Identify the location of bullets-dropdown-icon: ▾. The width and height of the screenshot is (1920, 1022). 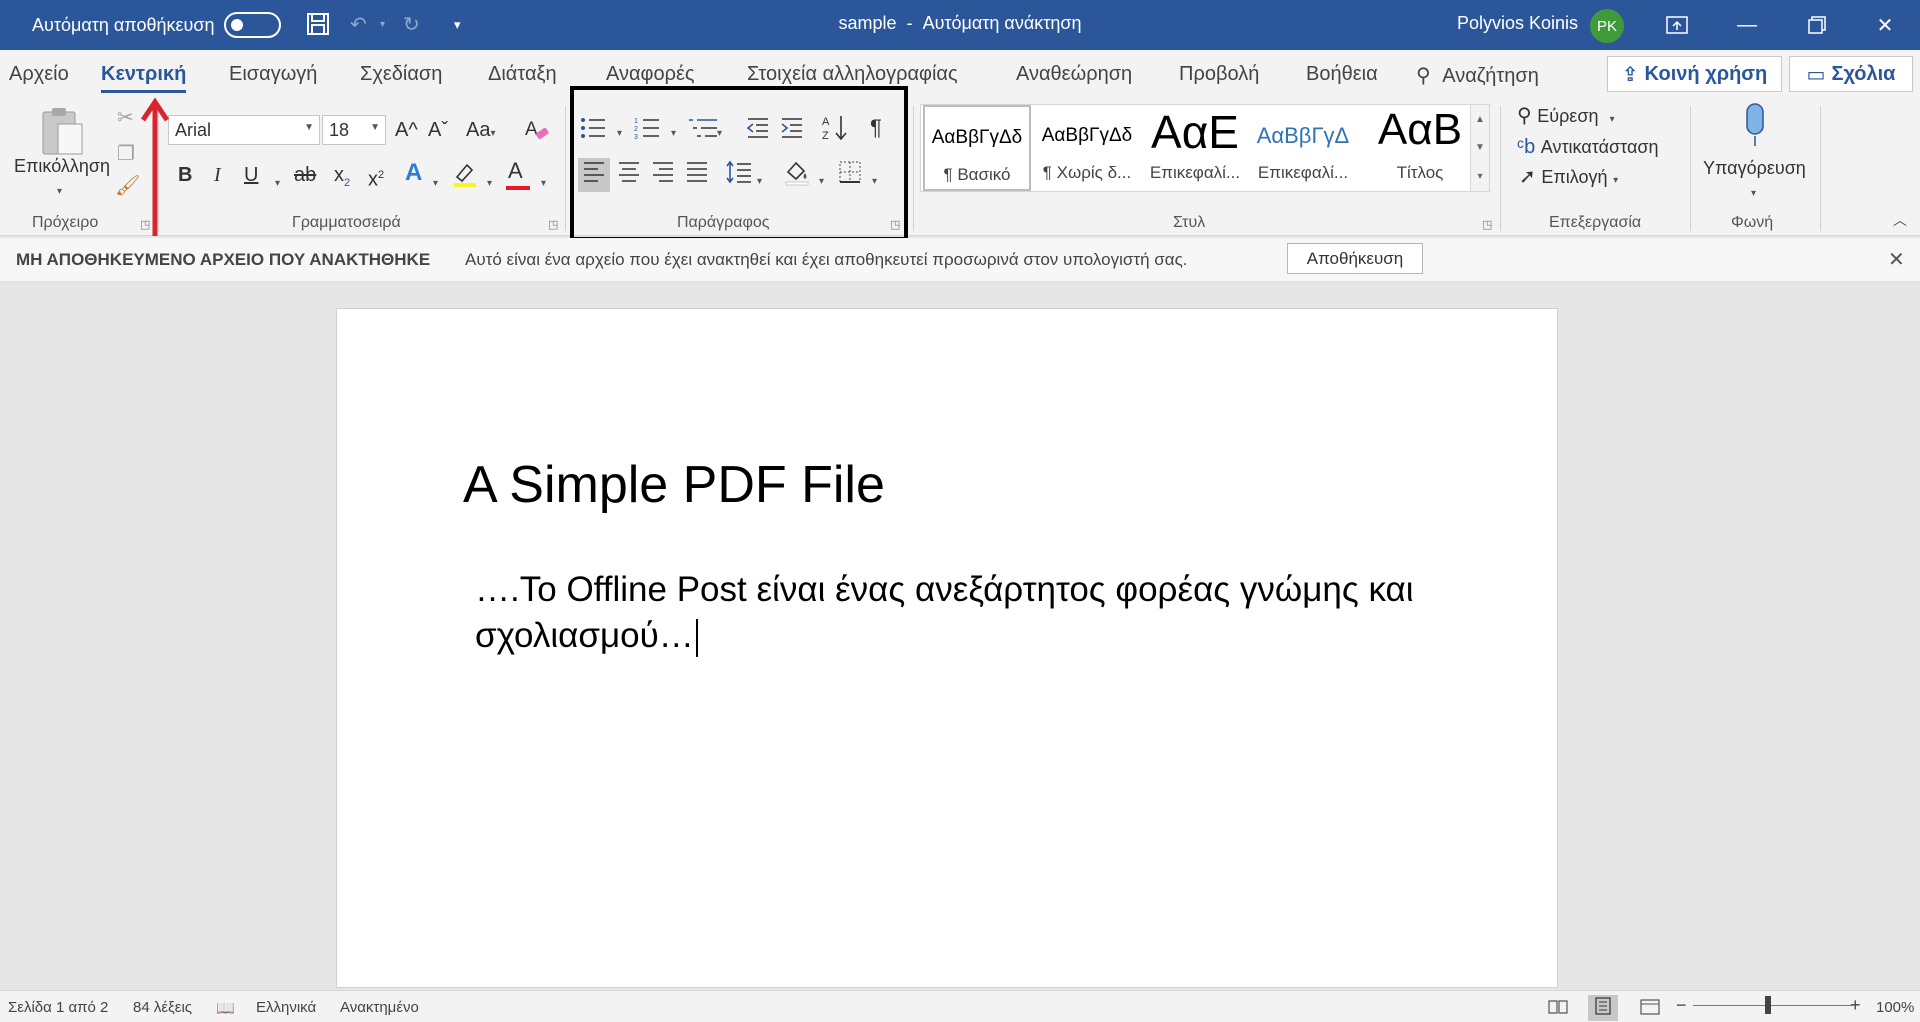
(619, 134).